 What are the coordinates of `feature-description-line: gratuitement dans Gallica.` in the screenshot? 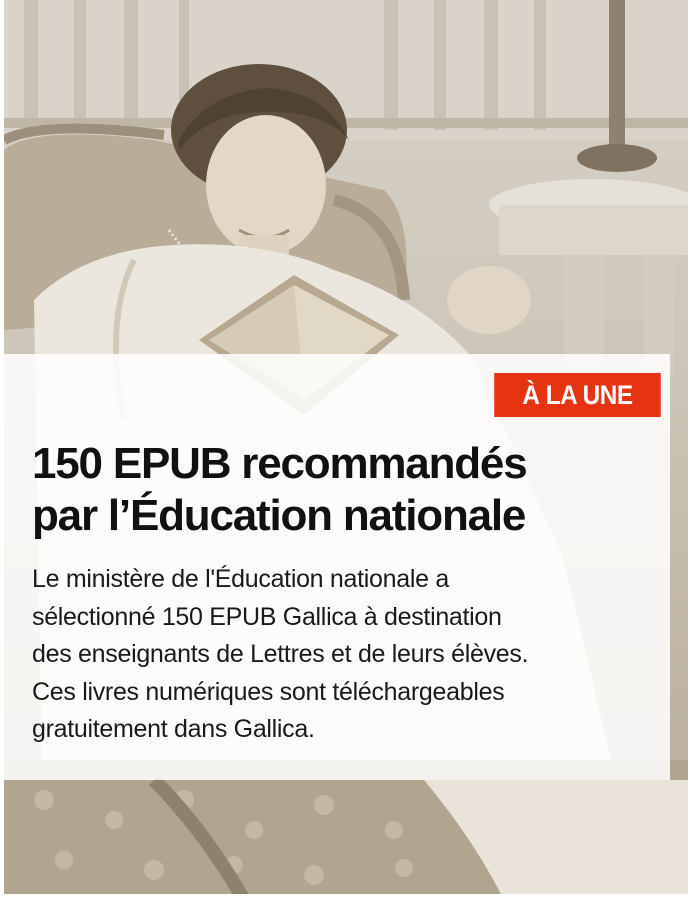 It's located at (173, 729).